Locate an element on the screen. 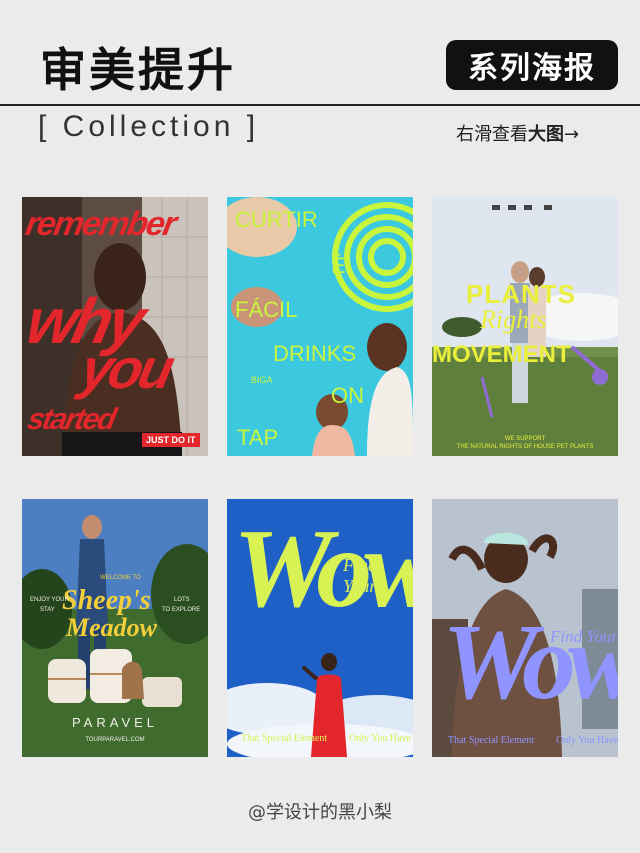  only-you-have-text: Only You Have is located at coordinates (380, 738).